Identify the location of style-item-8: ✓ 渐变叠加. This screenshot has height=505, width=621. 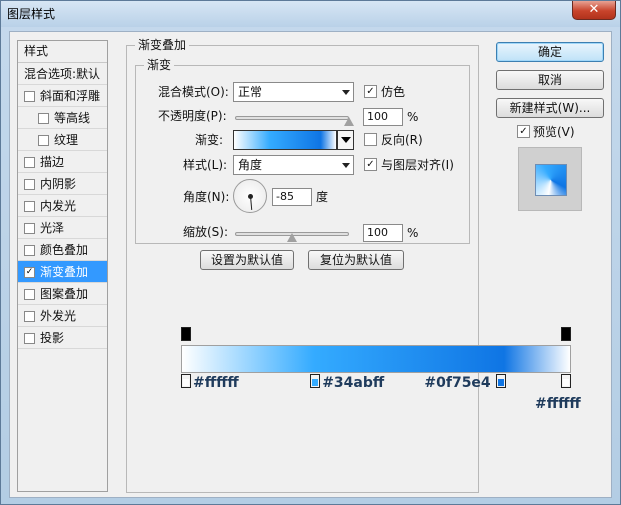
(62, 272).